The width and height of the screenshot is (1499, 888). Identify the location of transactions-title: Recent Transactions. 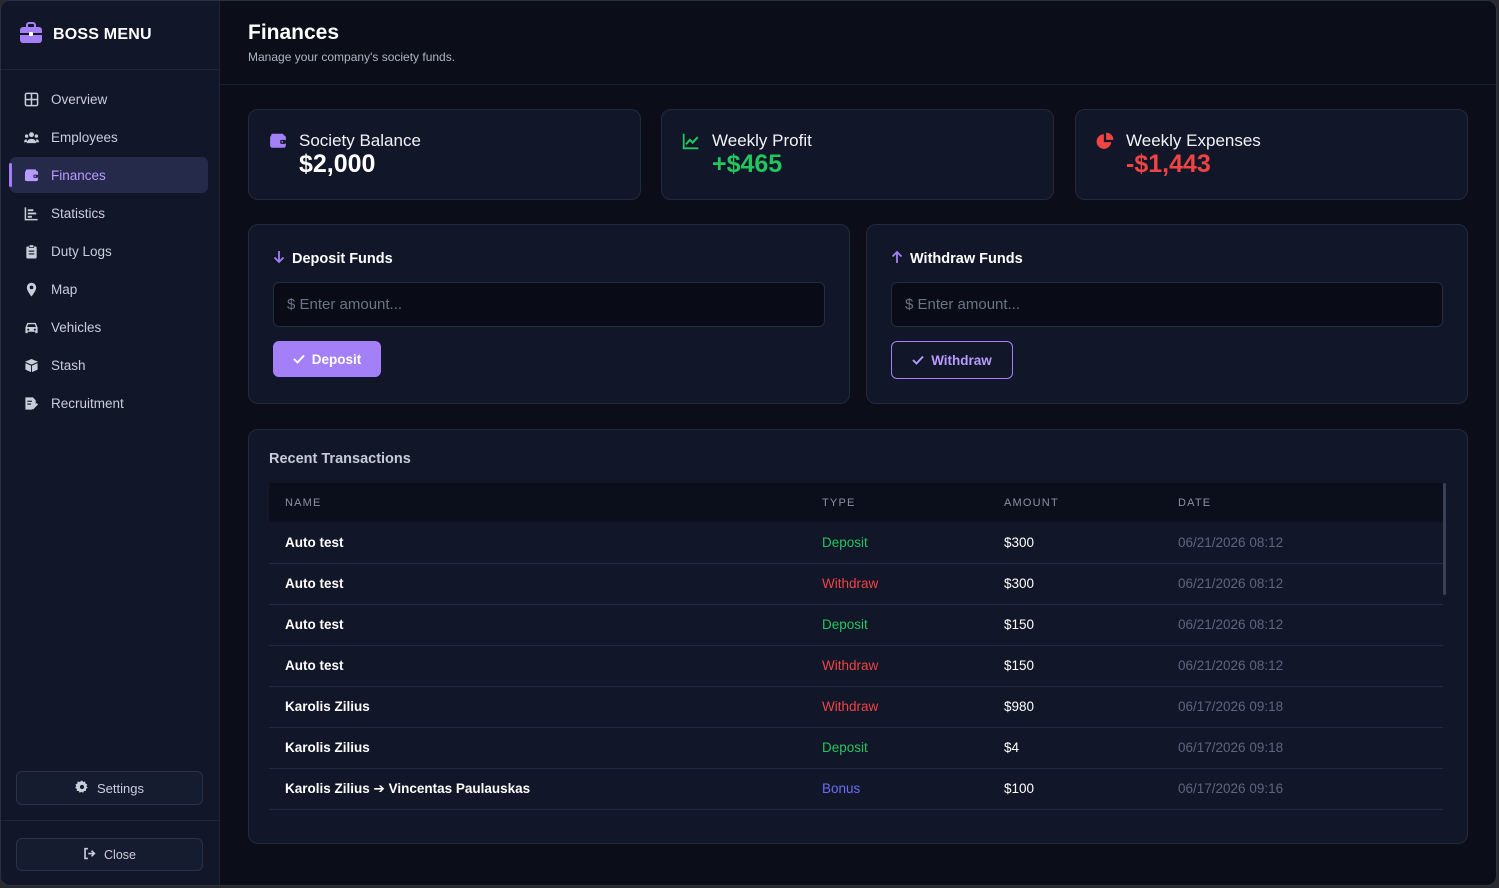
(340, 459).